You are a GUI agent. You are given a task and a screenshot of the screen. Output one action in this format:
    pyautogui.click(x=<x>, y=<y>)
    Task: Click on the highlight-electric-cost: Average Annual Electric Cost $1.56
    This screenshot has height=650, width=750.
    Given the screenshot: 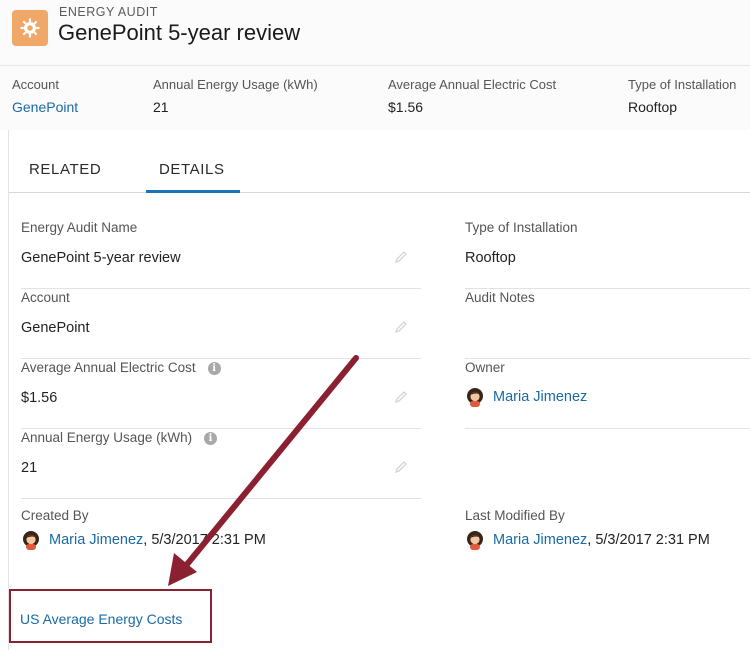 What is the action you would take?
    pyautogui.click(x=472, y=96)
    